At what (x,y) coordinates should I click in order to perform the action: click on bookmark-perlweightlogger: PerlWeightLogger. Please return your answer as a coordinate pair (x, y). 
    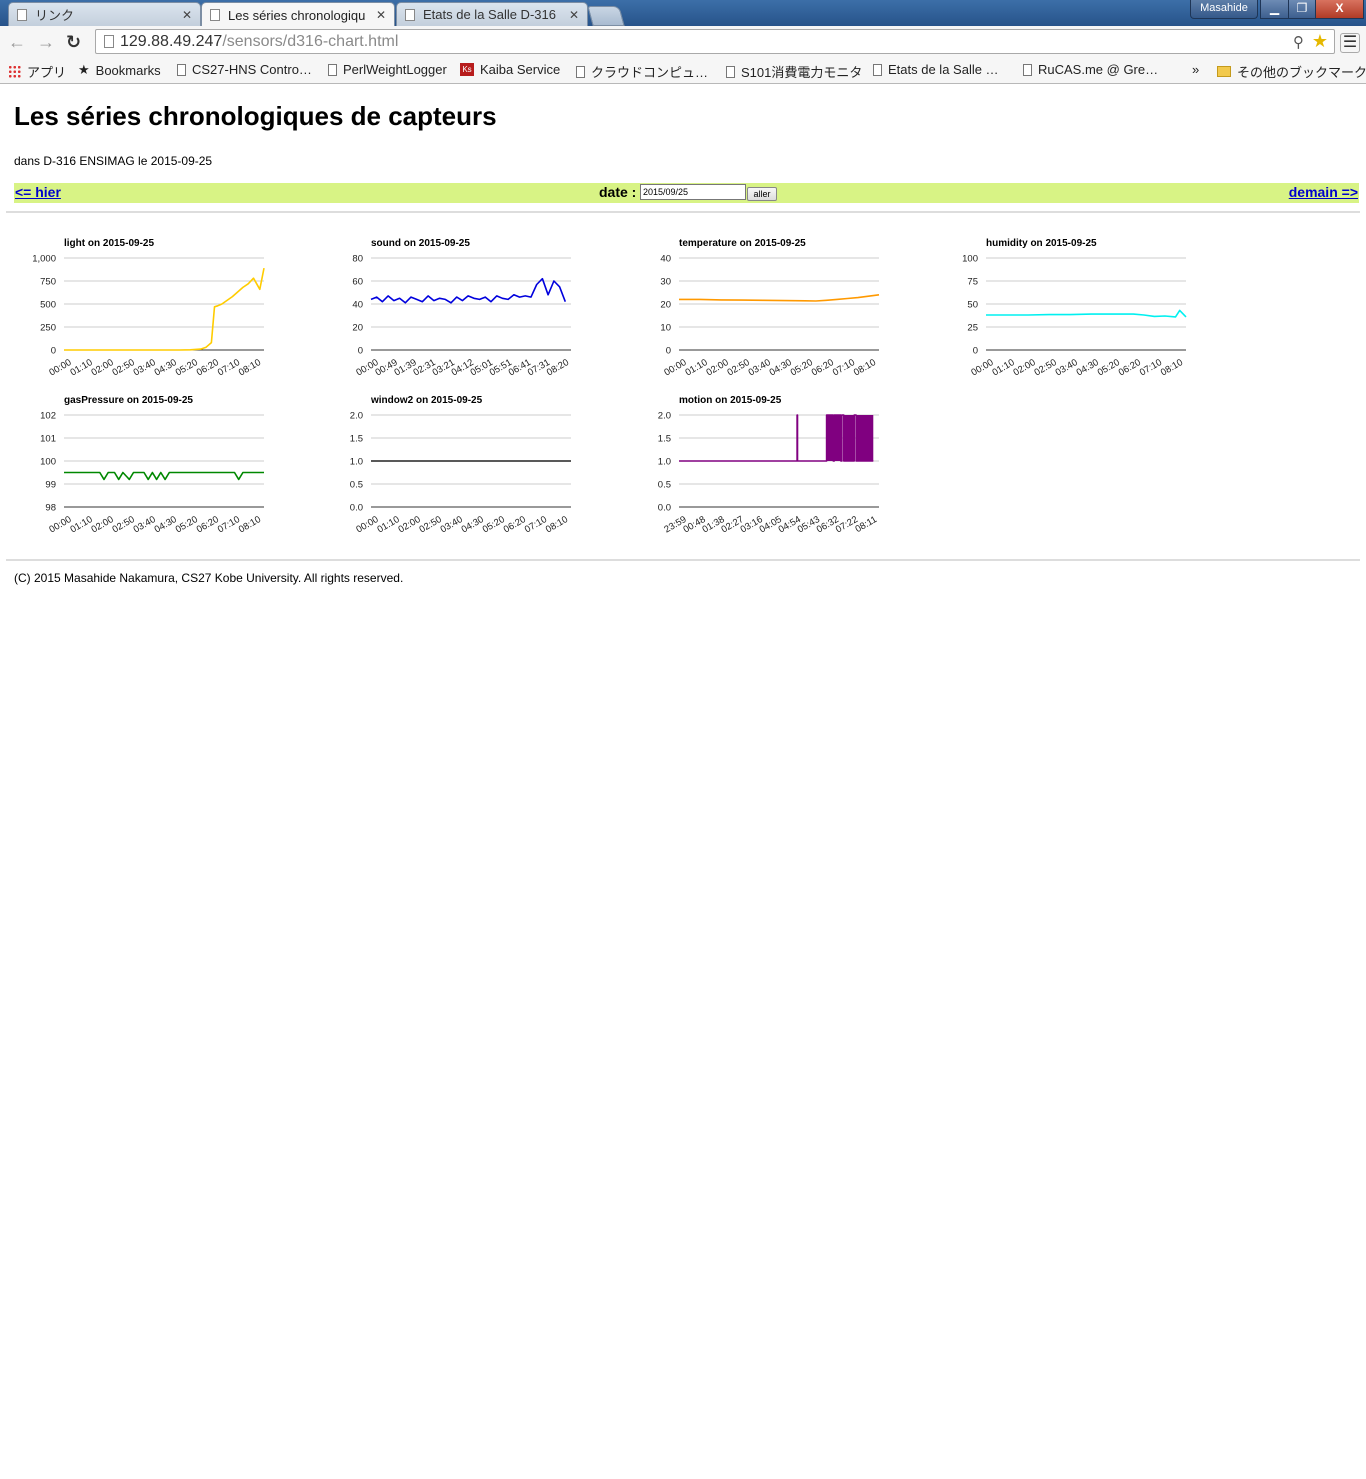
    Looking at the image, I should click on (387, 69).